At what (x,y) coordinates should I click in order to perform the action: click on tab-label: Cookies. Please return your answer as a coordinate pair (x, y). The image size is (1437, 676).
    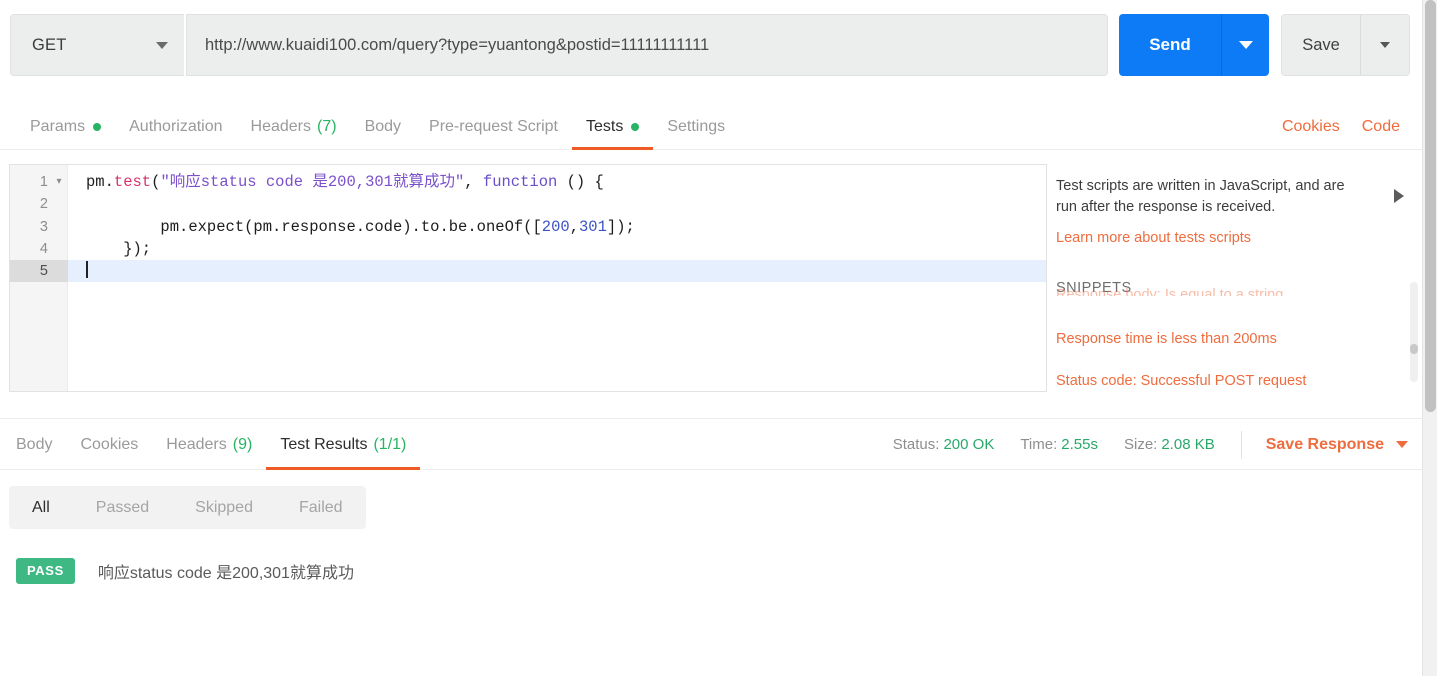
    Looking at the image, I should click on (109, 444).